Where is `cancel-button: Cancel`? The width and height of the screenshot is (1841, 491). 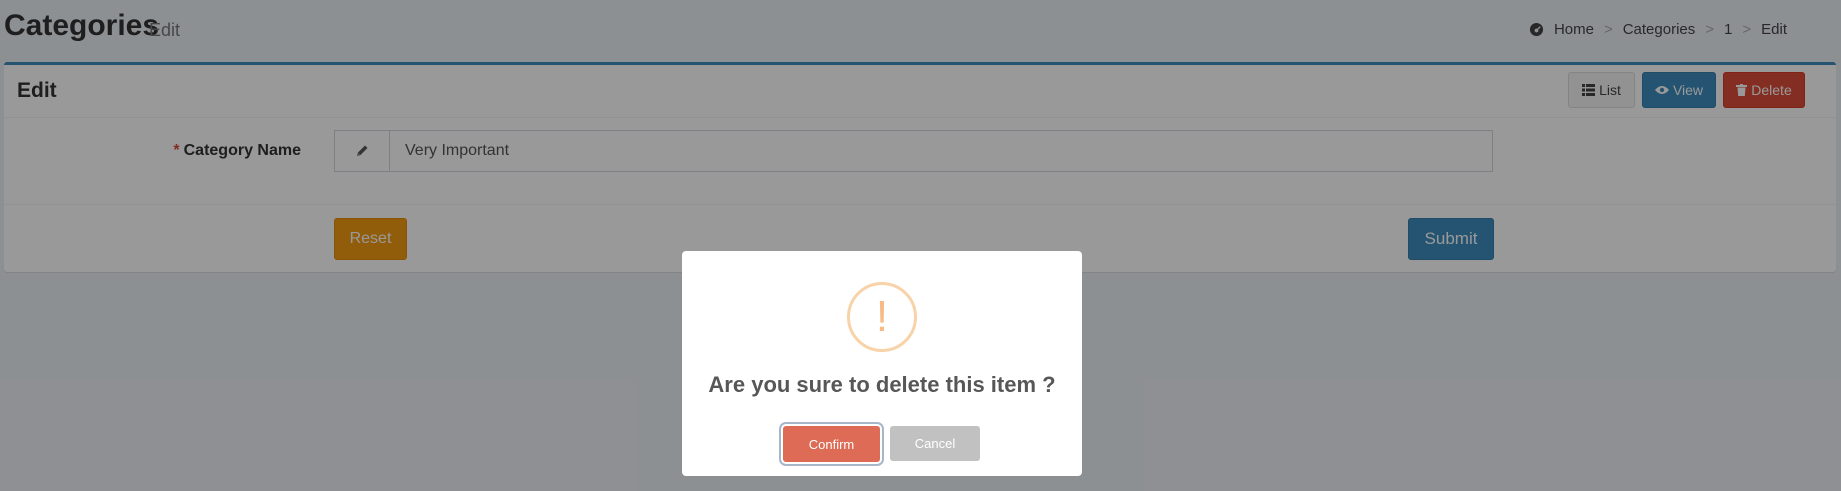 cancel-button: Cancel is located at coordinates (935, 443).